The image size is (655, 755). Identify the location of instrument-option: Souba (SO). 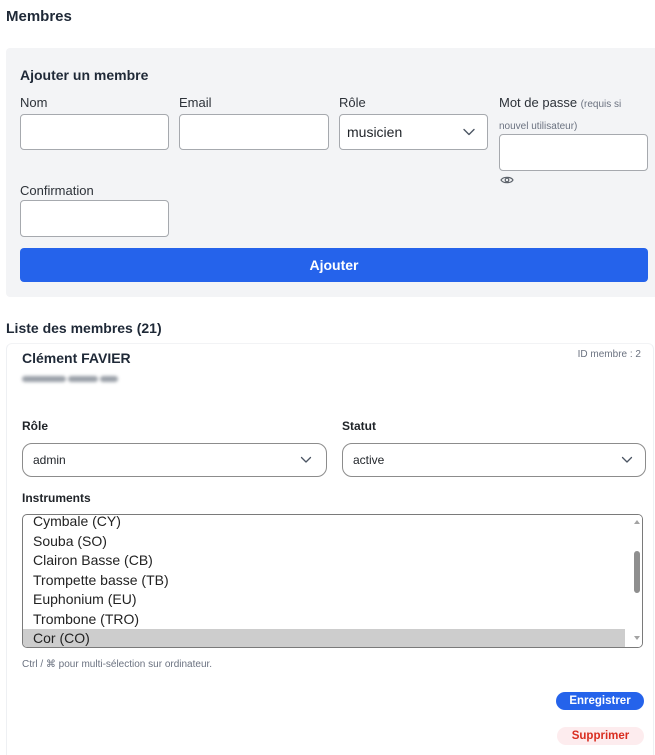
(324, 542).